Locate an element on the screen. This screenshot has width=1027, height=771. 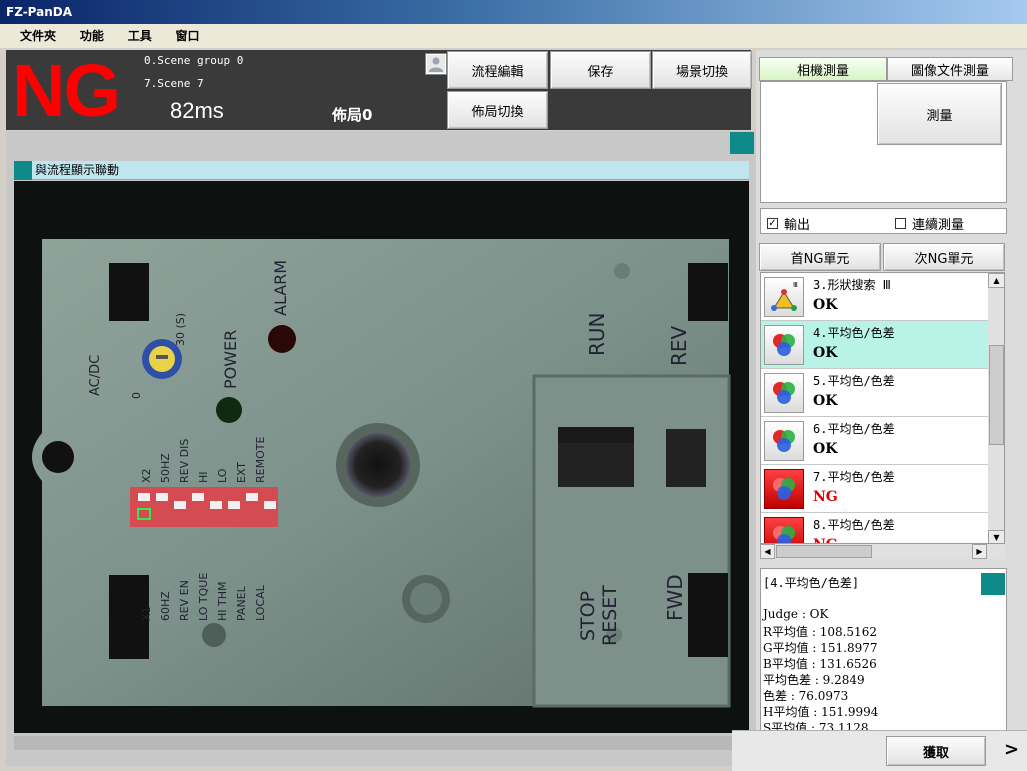
shape-search-icon: Ⅲ is located at coordinates (784, 297).